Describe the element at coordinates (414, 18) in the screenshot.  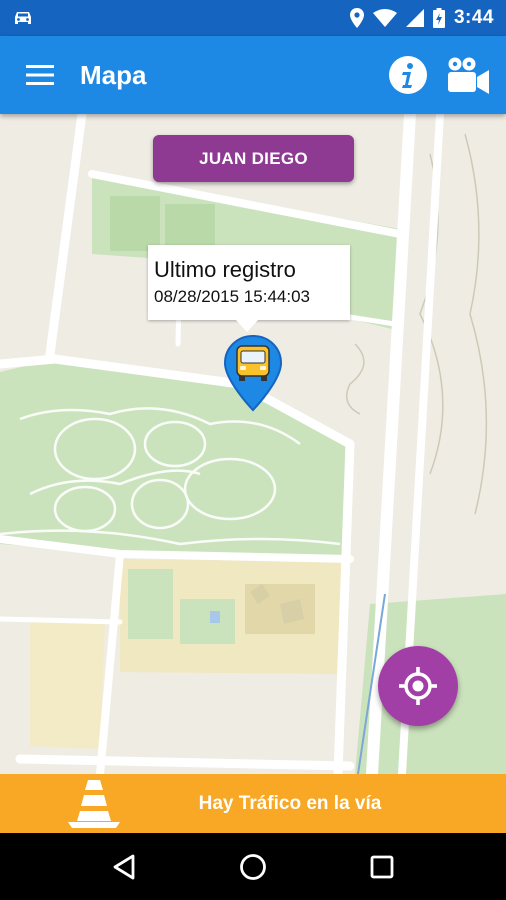
I see `signal-icon` at that location.